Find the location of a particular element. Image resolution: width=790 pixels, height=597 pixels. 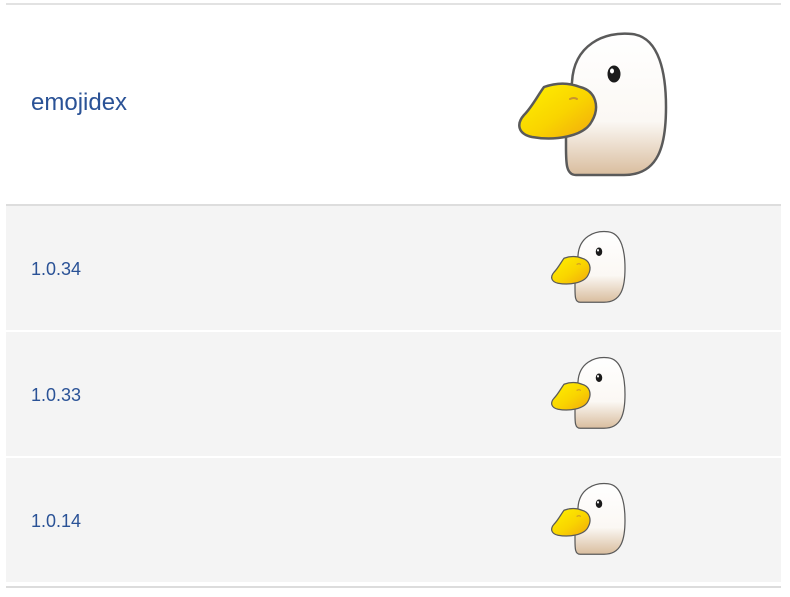

version-link: 1.0.34 is located at coordinates (56, 269).